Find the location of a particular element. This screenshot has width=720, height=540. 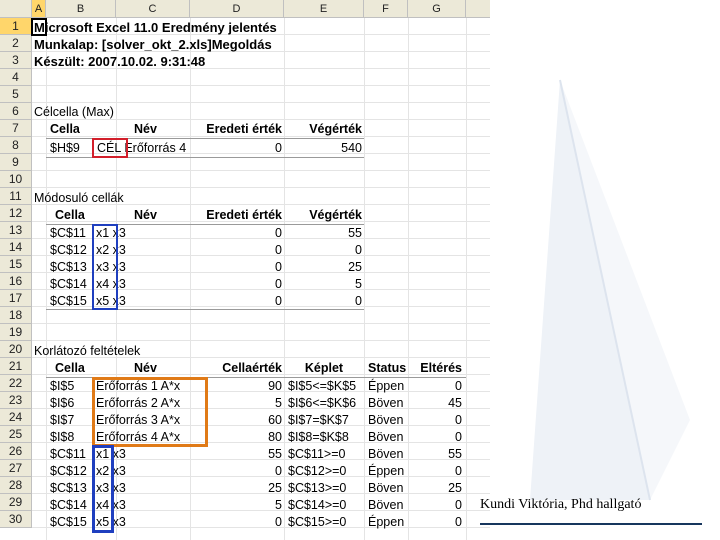

changing-cell-ref: $C$14 is located at coordinates (68, 284).